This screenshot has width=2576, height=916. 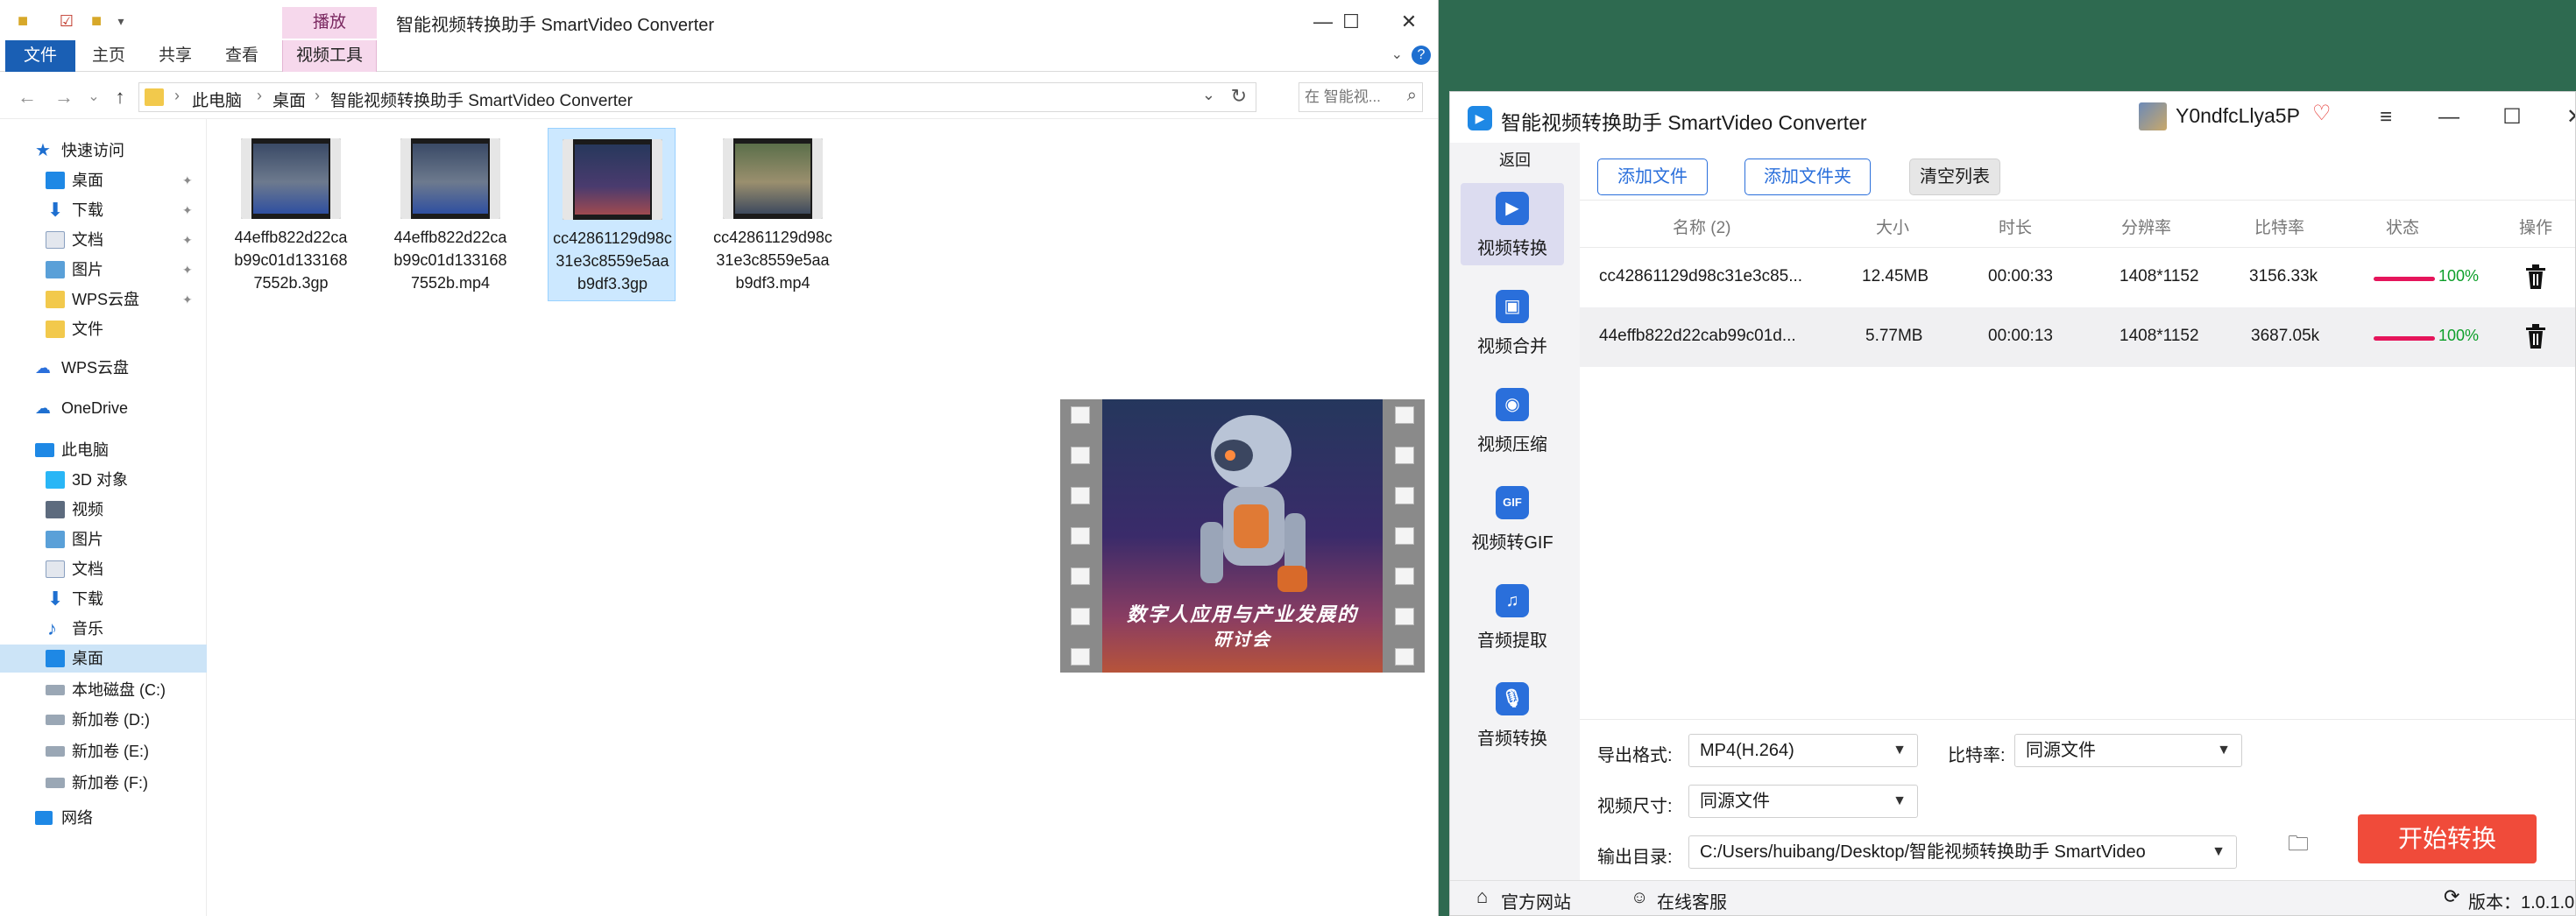 I want to click on avatar, so click(x=2153, y=116).